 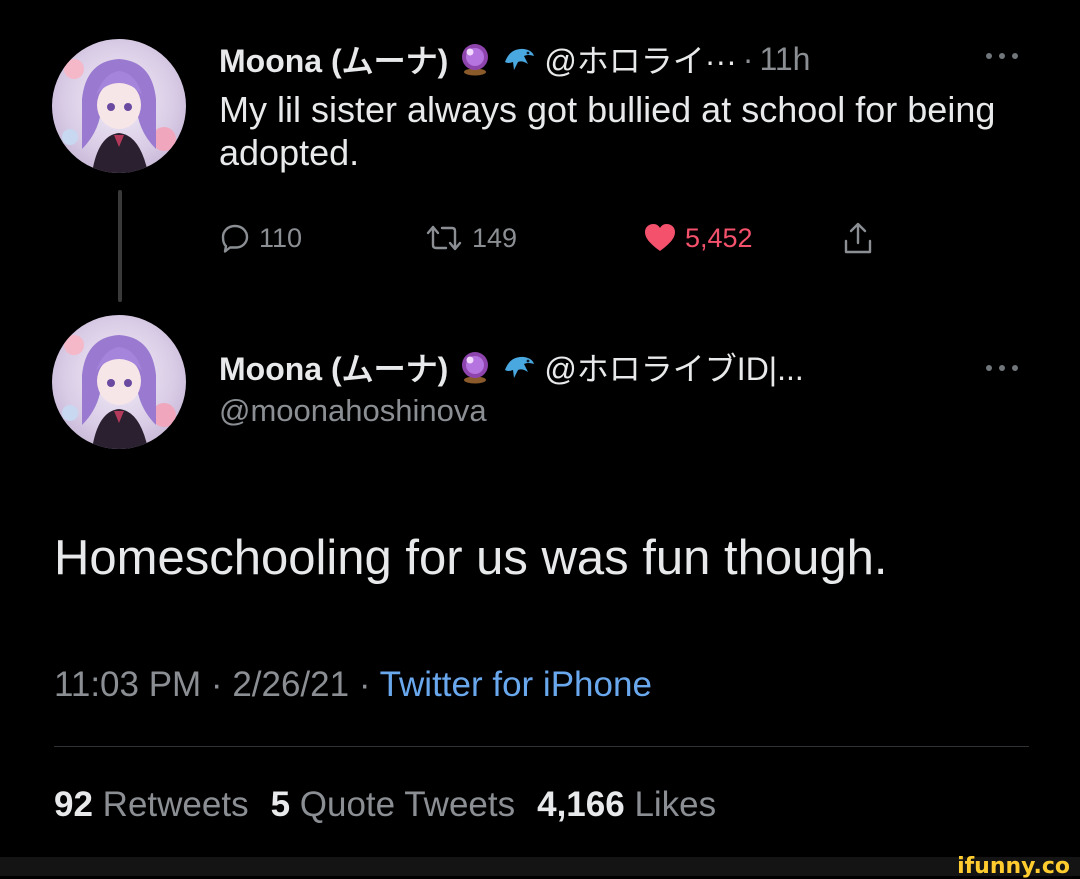 I want to click on share-button, so click(x=862, y=238).